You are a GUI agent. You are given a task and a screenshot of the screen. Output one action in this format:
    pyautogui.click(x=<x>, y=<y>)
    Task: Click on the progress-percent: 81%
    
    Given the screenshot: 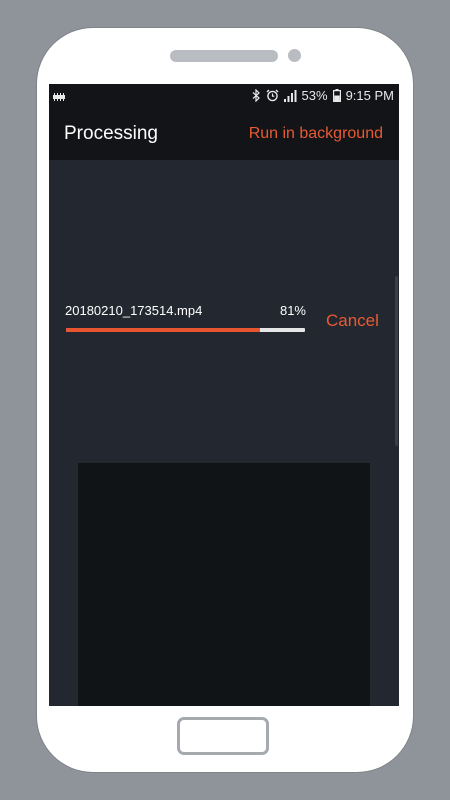 What is the action you would take?
    pyautogui.click(x=292, y=310)
    